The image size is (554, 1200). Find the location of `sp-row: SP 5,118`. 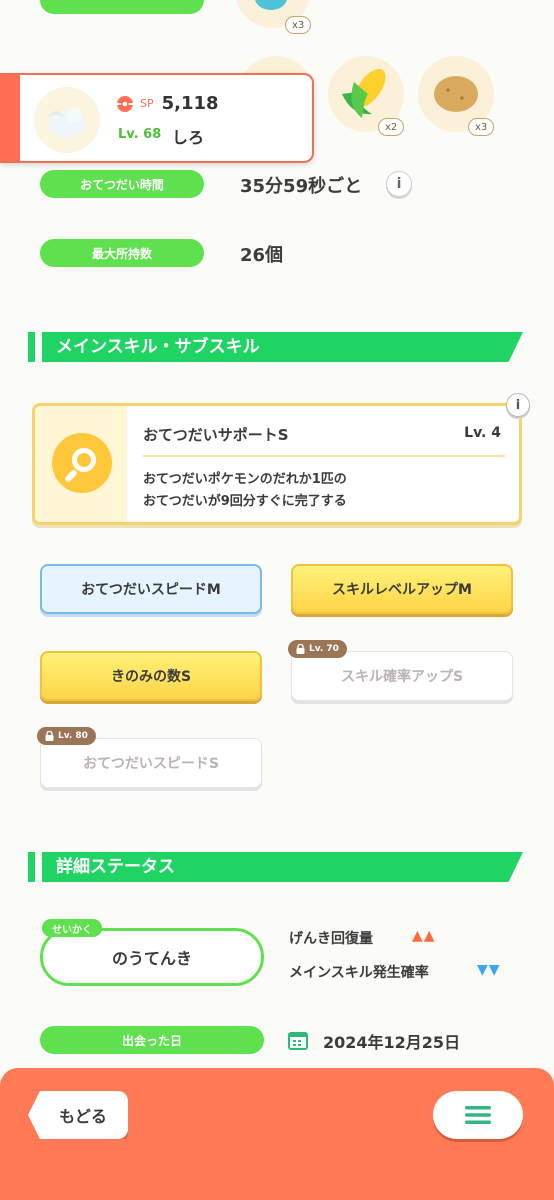

sp-row: SP 5,118 is located at coordinates (167, 103).